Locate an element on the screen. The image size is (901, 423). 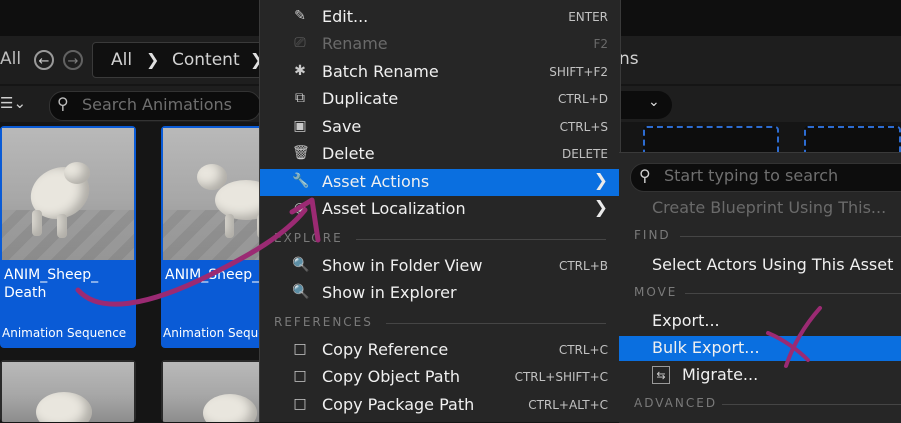
menu-label: Rename is located at coordinates (355, 43).